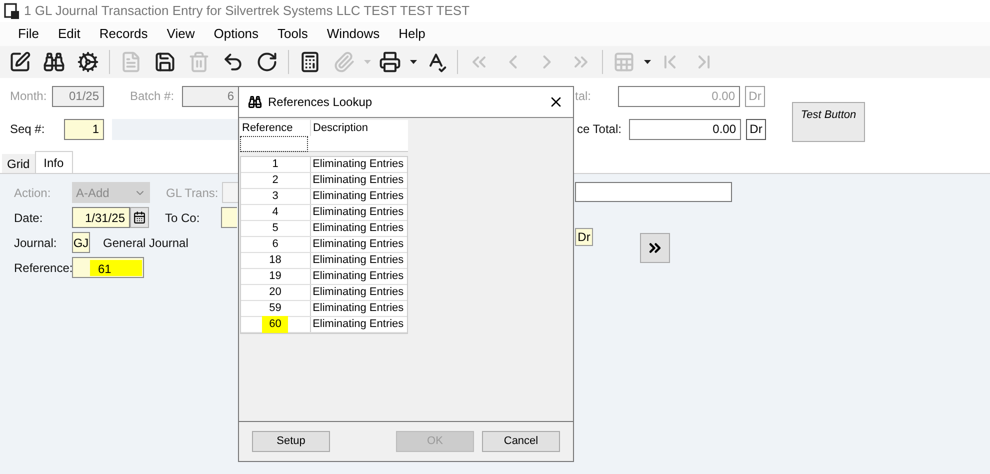 This screenshot has height=474, width=990. I want to click on filter-field, so click(274, 144).